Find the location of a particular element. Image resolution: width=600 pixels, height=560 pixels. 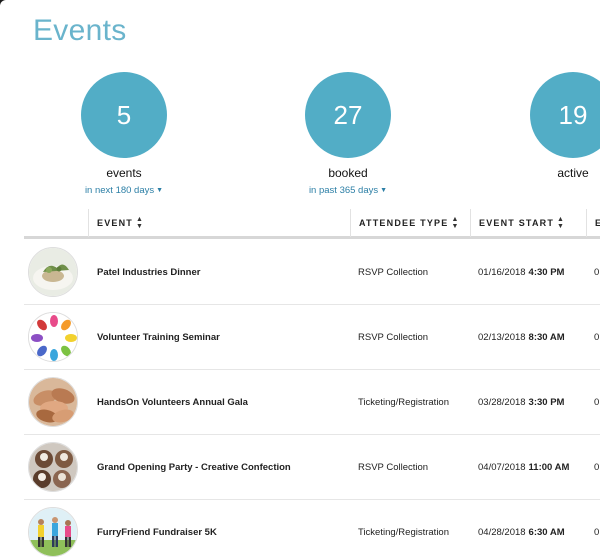

event-start: 04/28/2018 6:30 AM is located at coordinates (521, 530).